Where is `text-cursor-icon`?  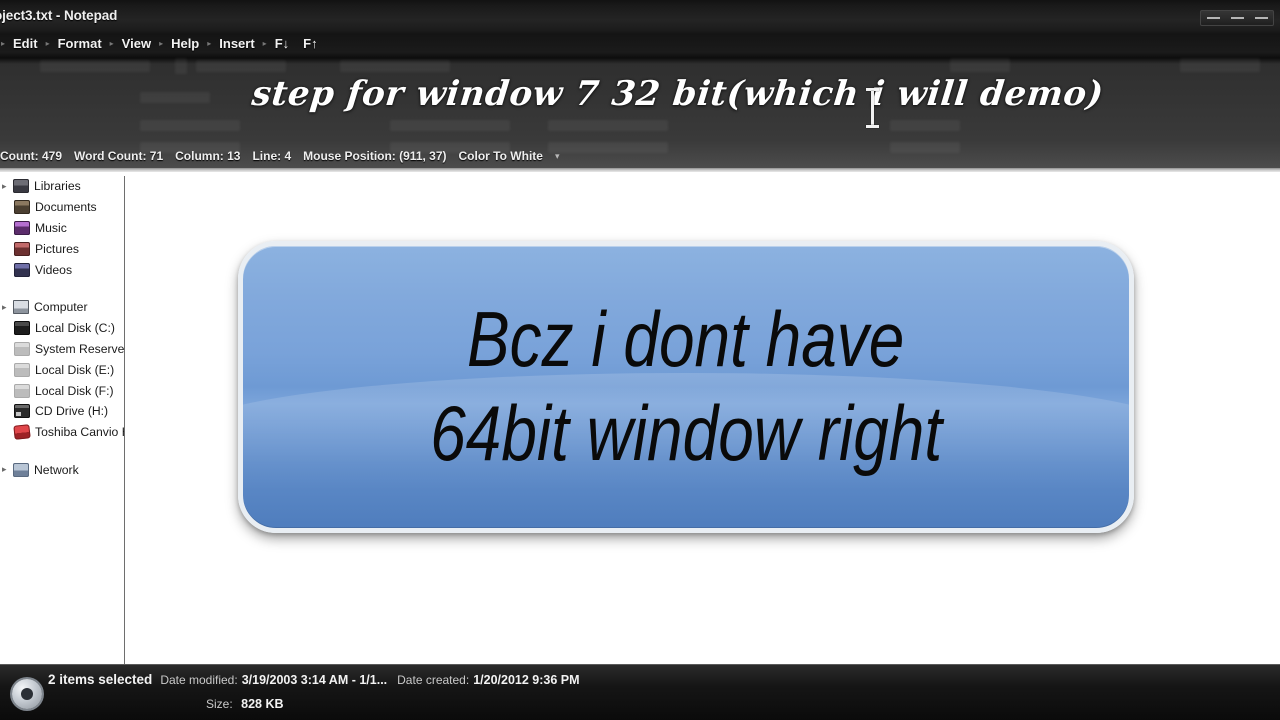 text-cursor-icon is located at coordinates (872, 108).